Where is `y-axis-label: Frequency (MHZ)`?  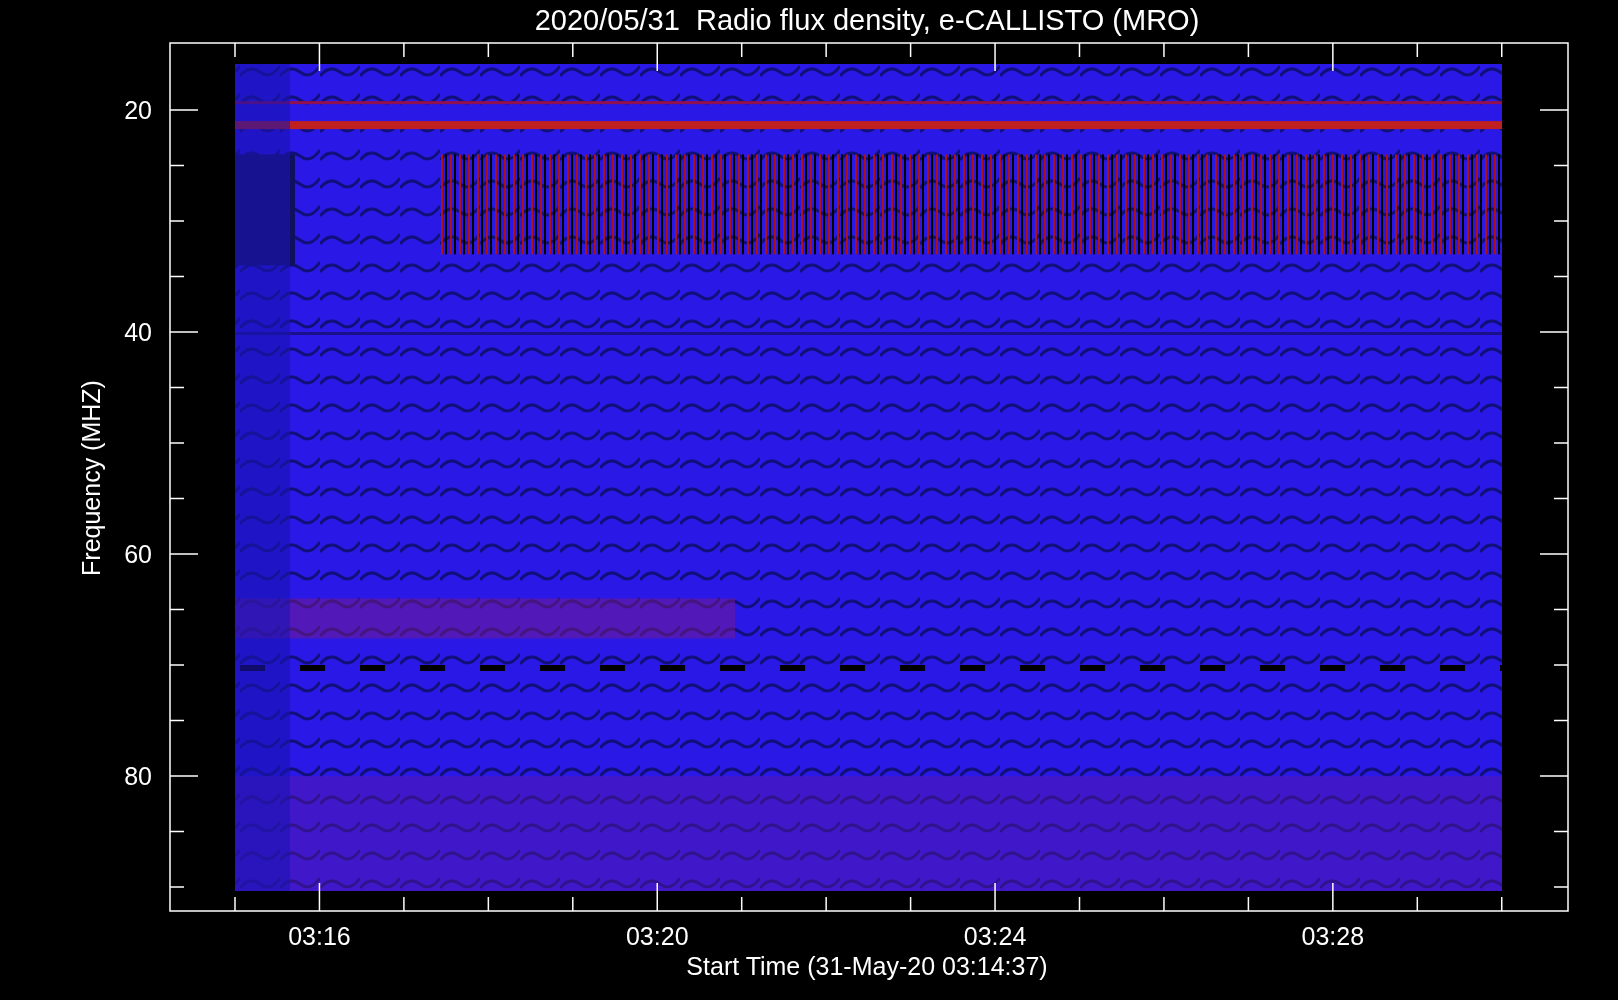
y-axis-label: Frequency (MHZ) is located at coordinates (91, 478).